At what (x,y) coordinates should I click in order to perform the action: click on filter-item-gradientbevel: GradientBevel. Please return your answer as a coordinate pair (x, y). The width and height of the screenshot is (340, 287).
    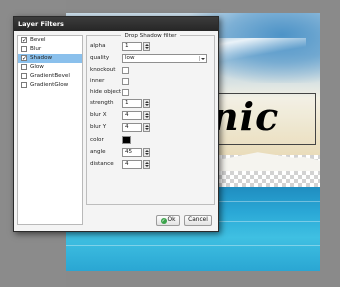
    Looking at the image, I should click on (50, 76).